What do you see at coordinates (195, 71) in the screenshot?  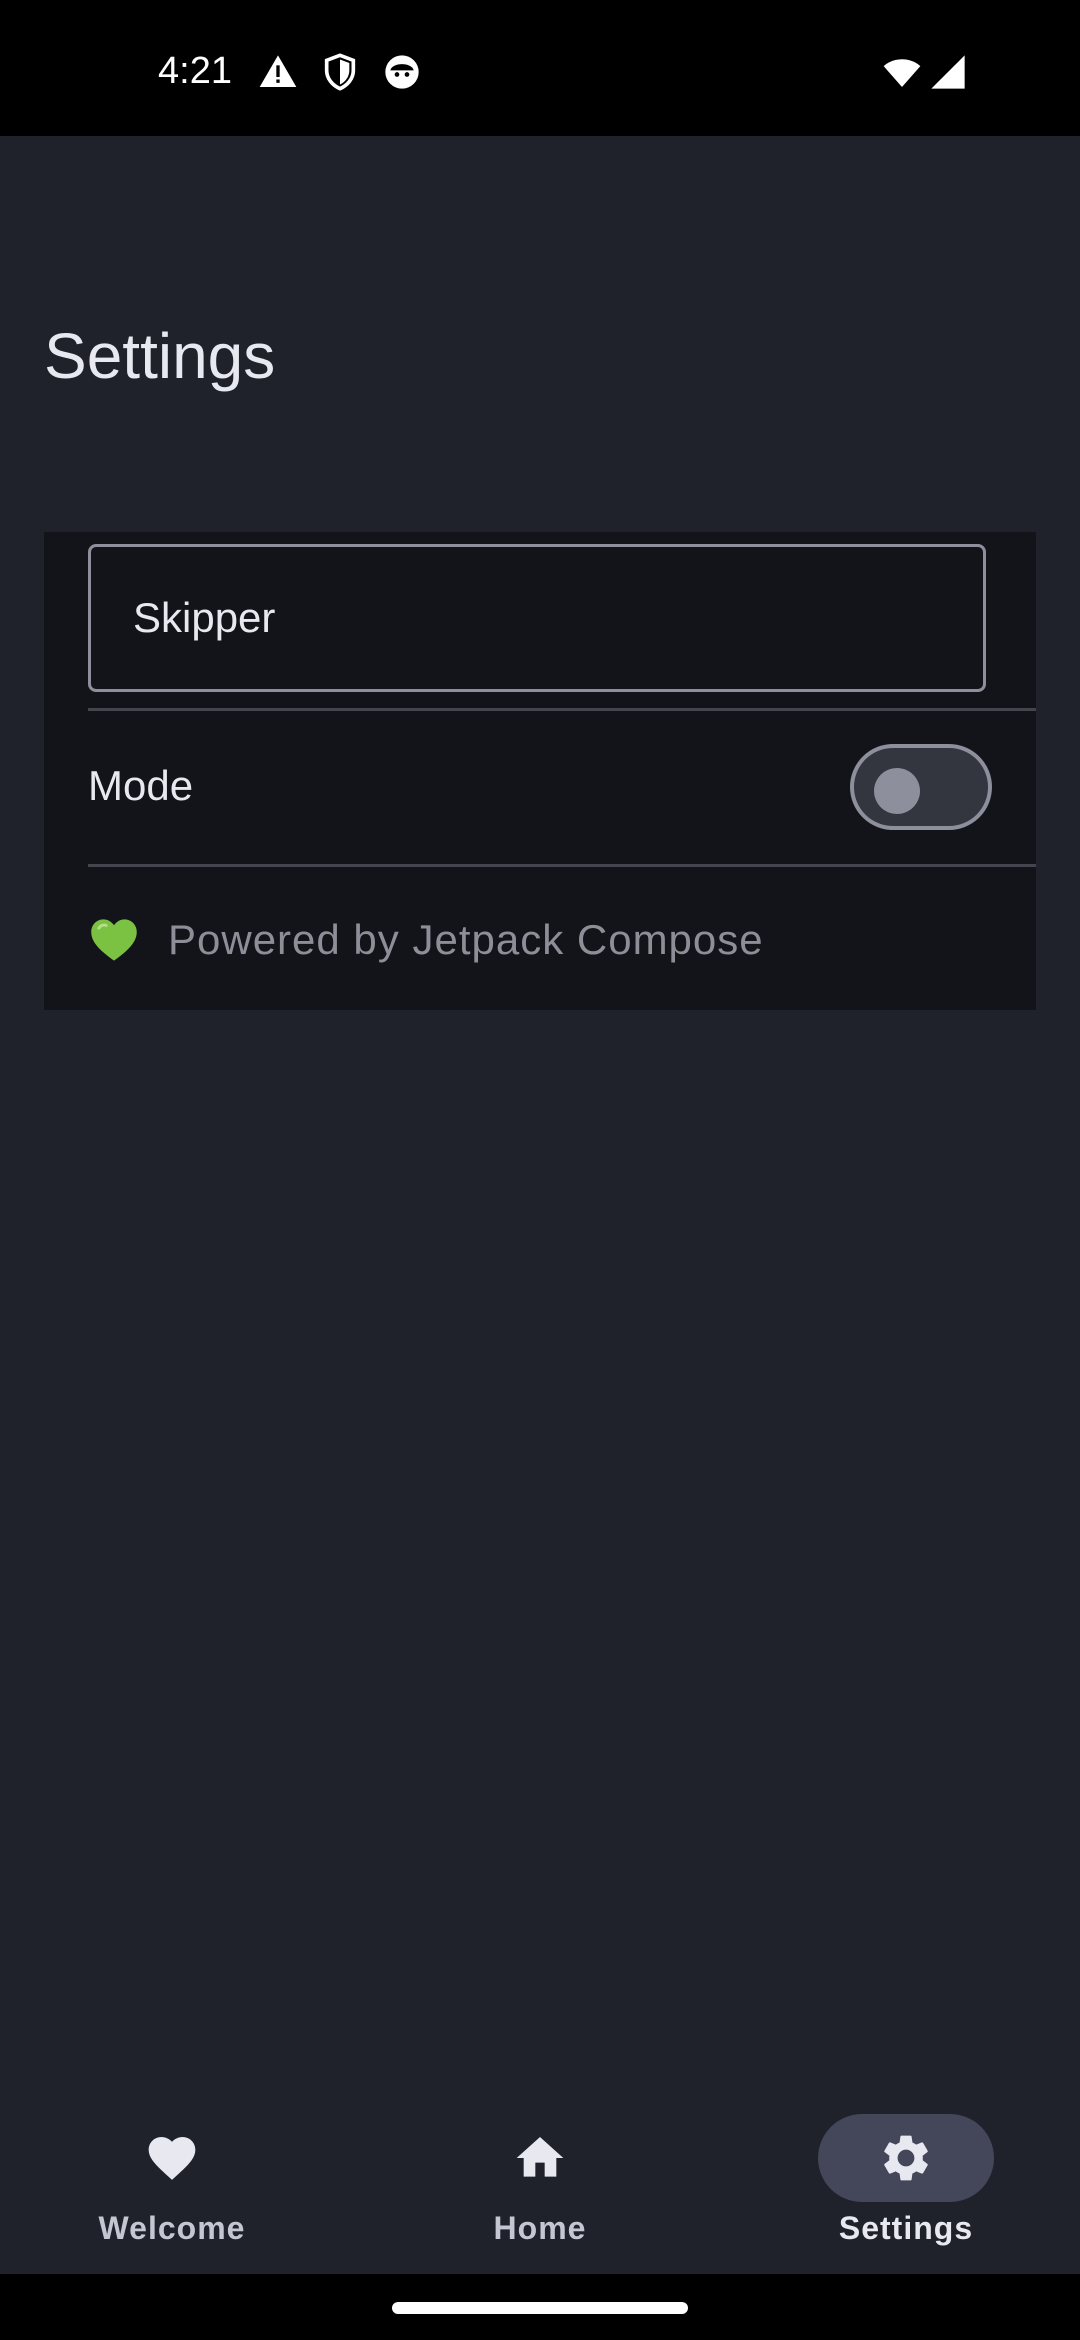 I see `status-time: 4:21` at bounding box center [195, 71].